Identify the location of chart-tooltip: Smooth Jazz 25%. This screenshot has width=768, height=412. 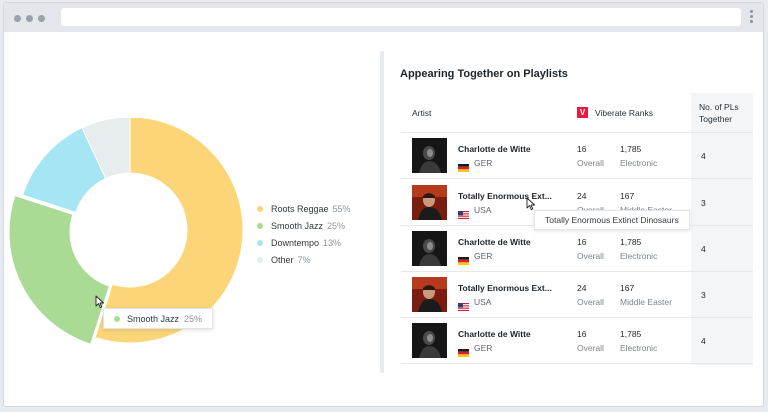
(158, 318).